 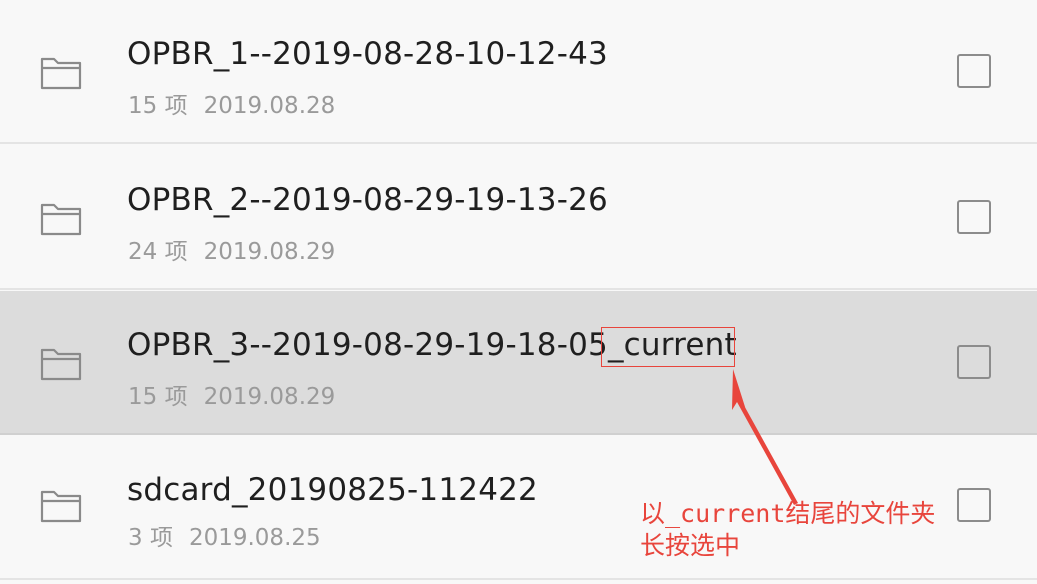 I want to click on annotation-line-1: 以_current结尾的文件夹, so click(x=788, y=513).